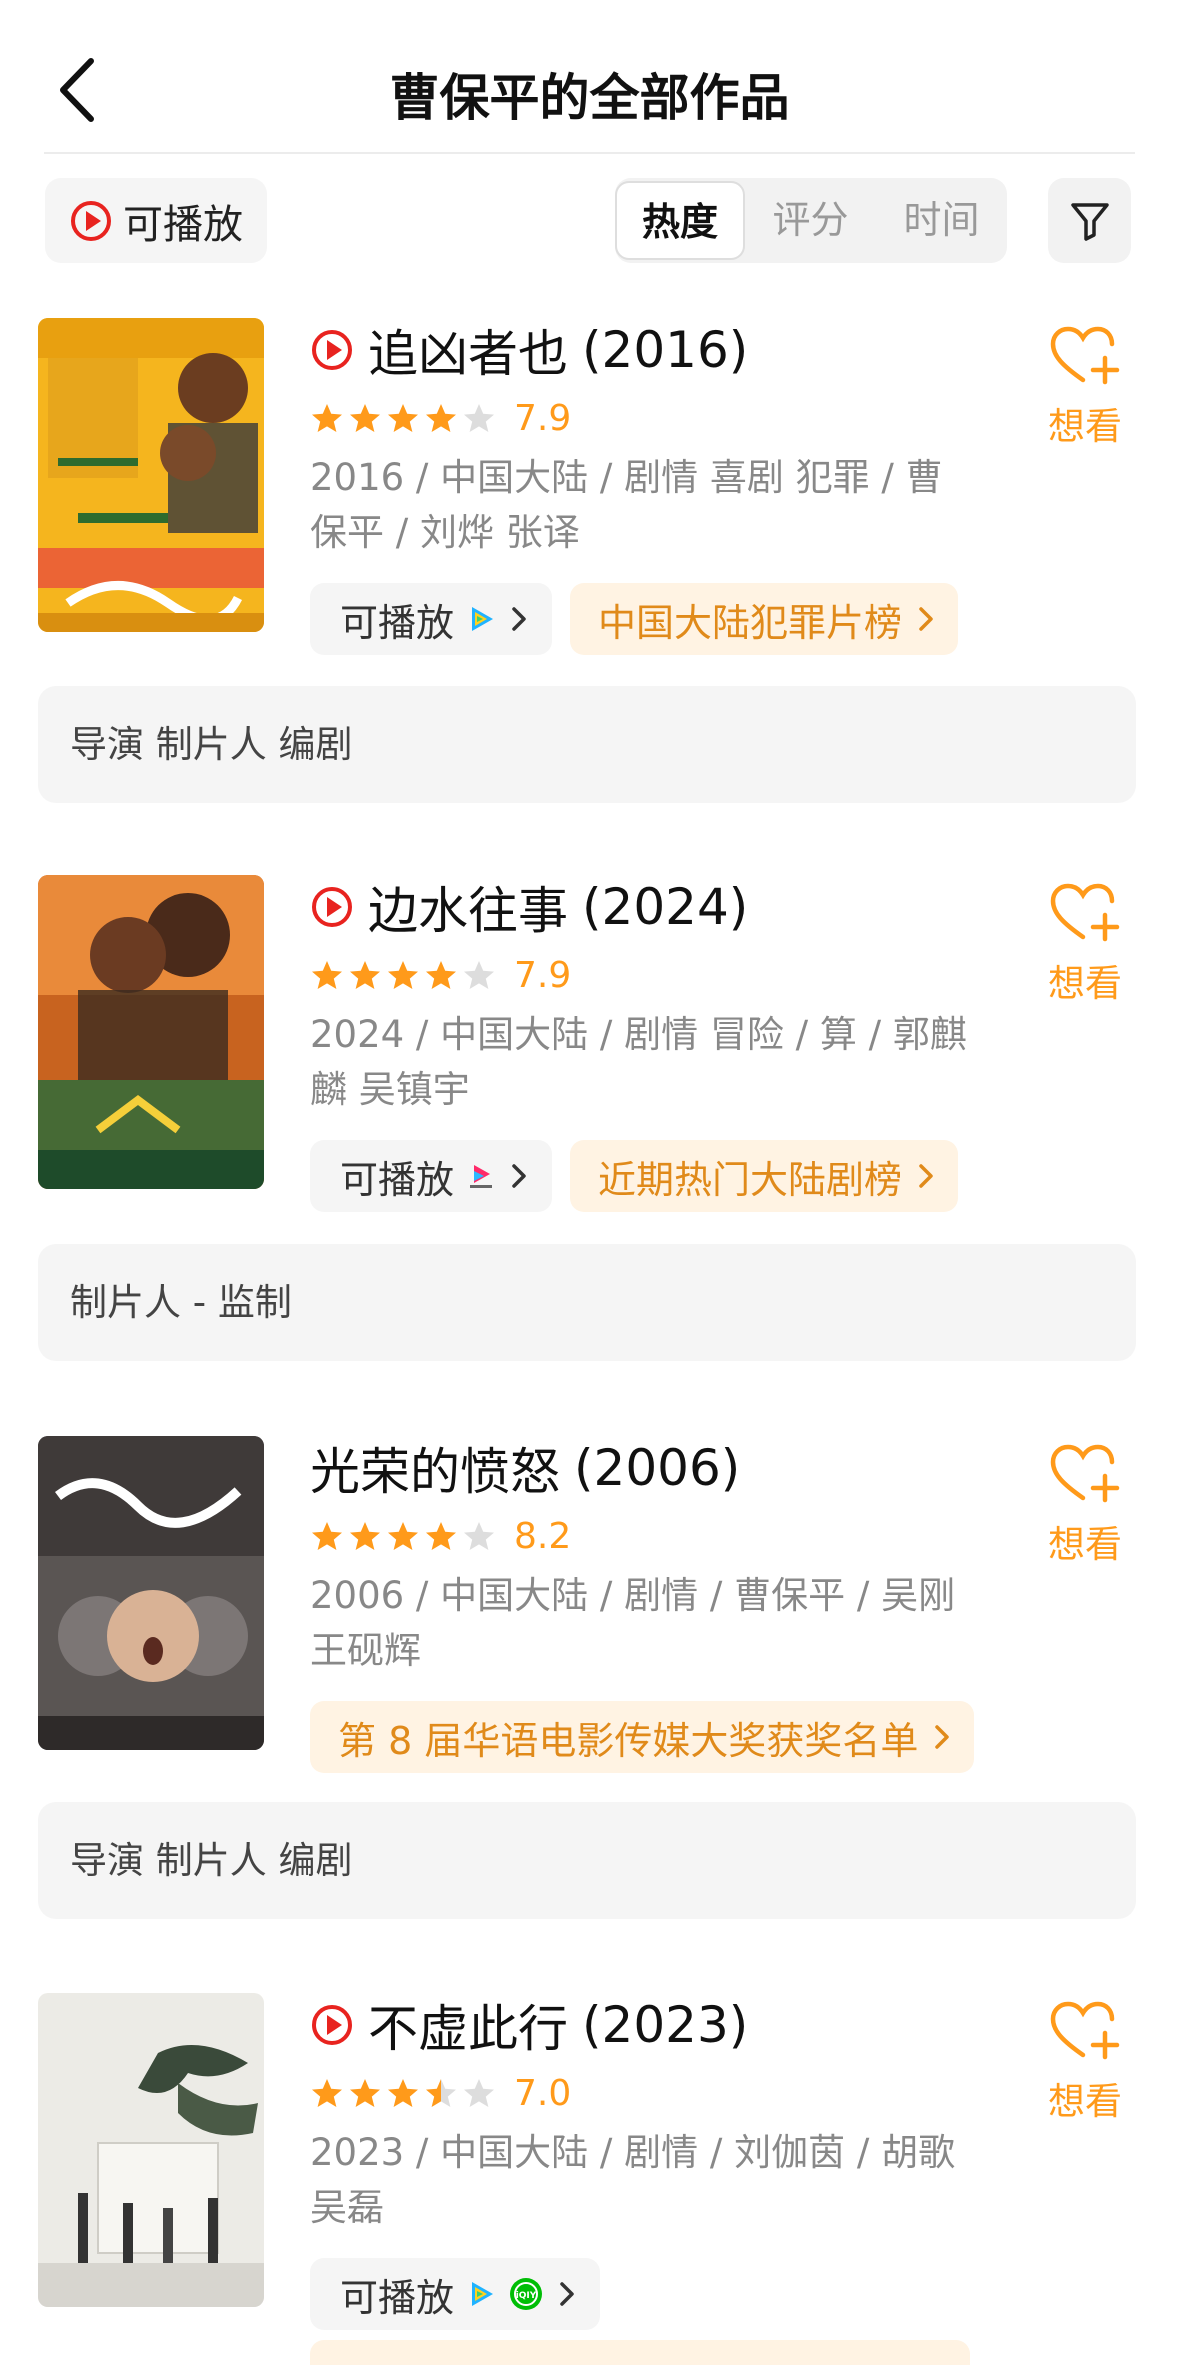 The image size is (1179, 2365). What do you see at coordinates (589, 98) in the screenshot?
I see `page-title: 曹保平的全部作品` at bounding box center [589, 98].